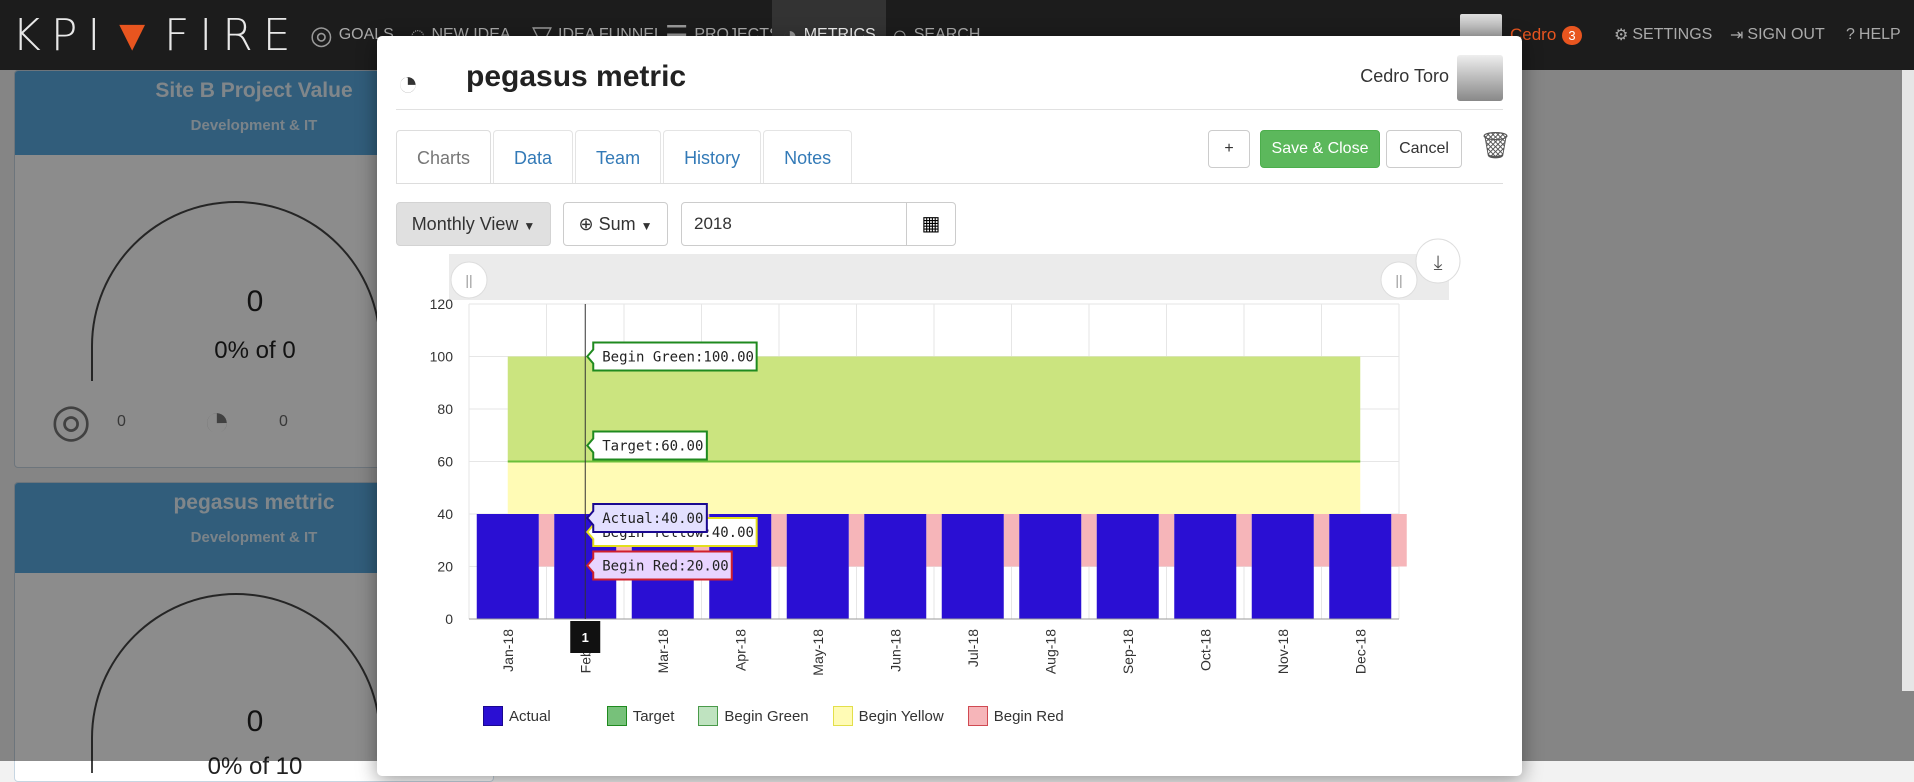 Image resolution: width=1914 pixels, height=782 pixels. What do you see at coordinates (1621, 35) in the screenshot?
I see `gear-icon: ⚙` at bounding box center [1621, 35].